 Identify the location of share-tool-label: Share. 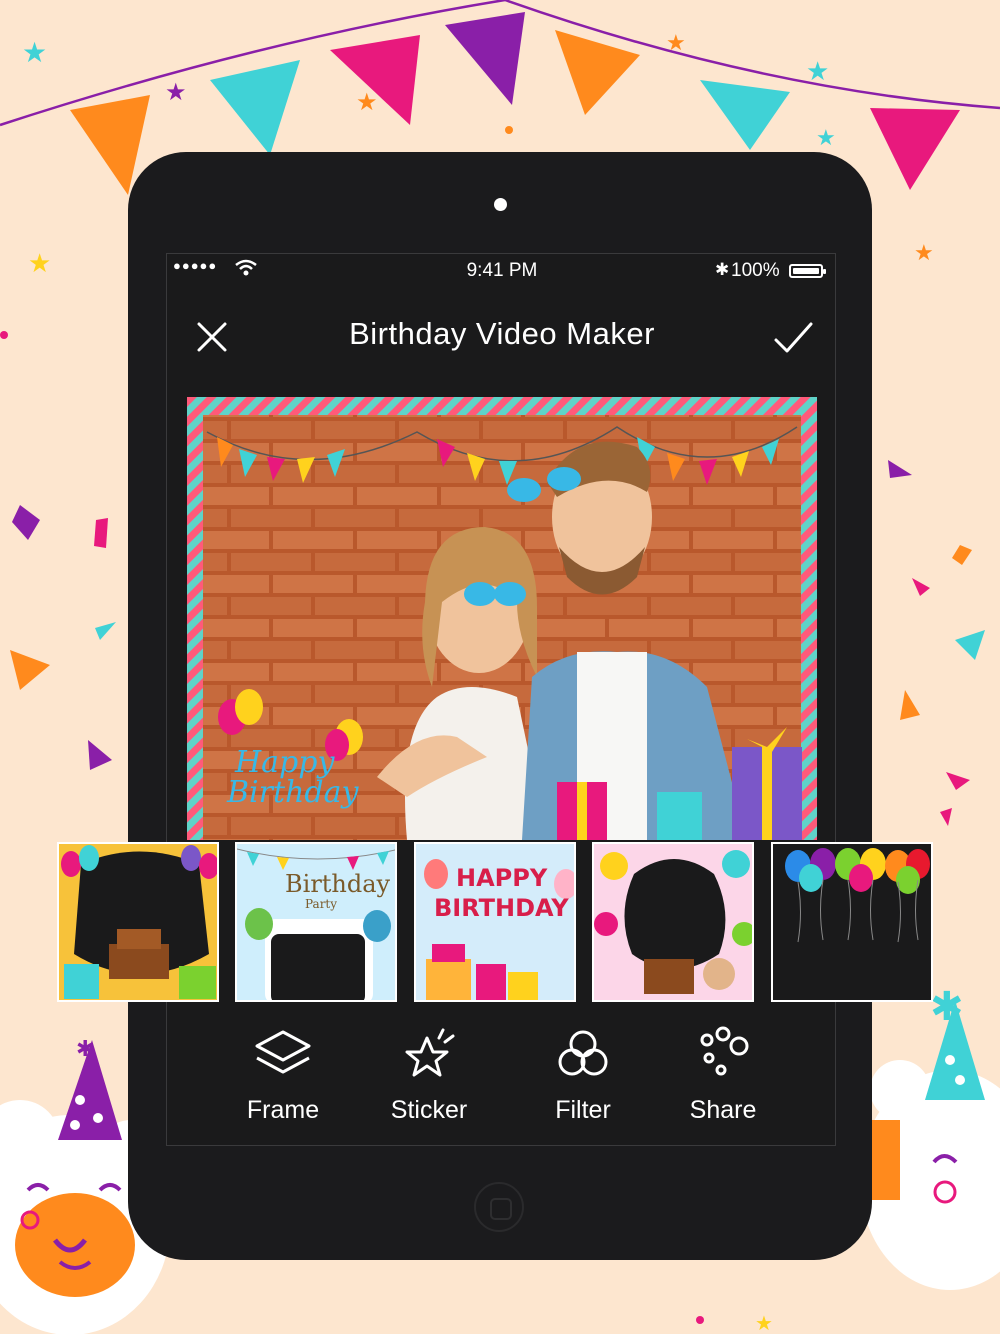
(723, 1110).